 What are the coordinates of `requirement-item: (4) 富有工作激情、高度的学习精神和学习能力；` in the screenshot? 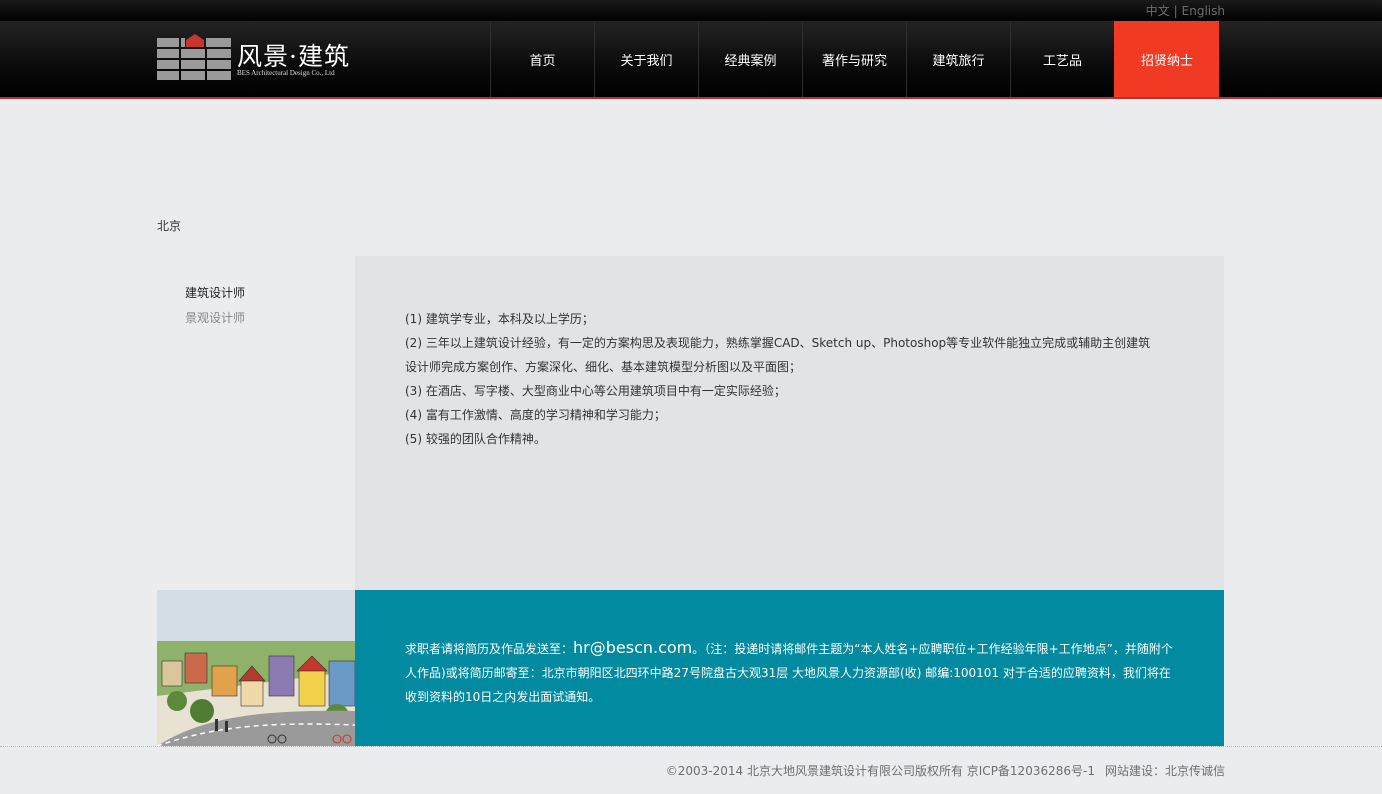 It's located at (535, 415).